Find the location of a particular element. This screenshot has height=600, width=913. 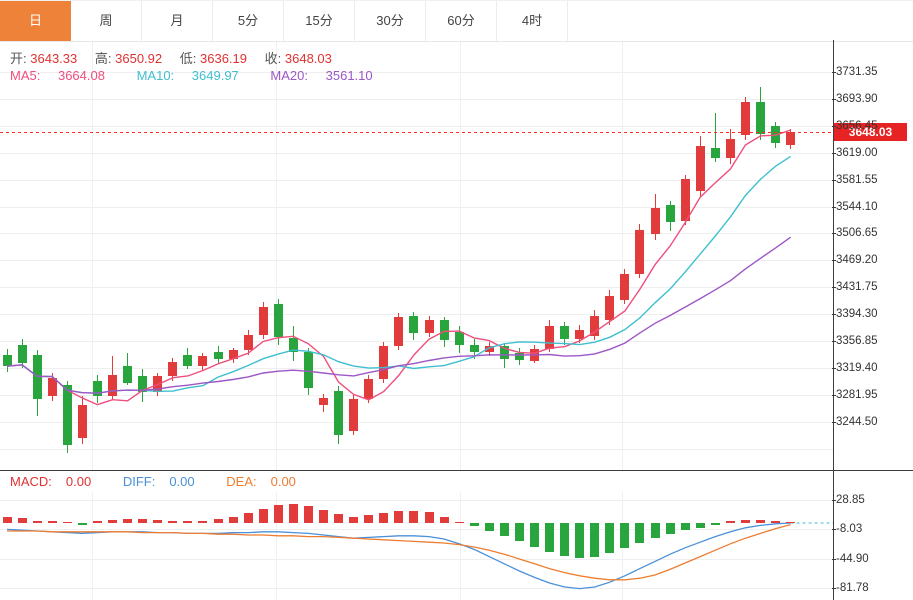

tab-4hour: 4时 is located at coordinates (532, 21).